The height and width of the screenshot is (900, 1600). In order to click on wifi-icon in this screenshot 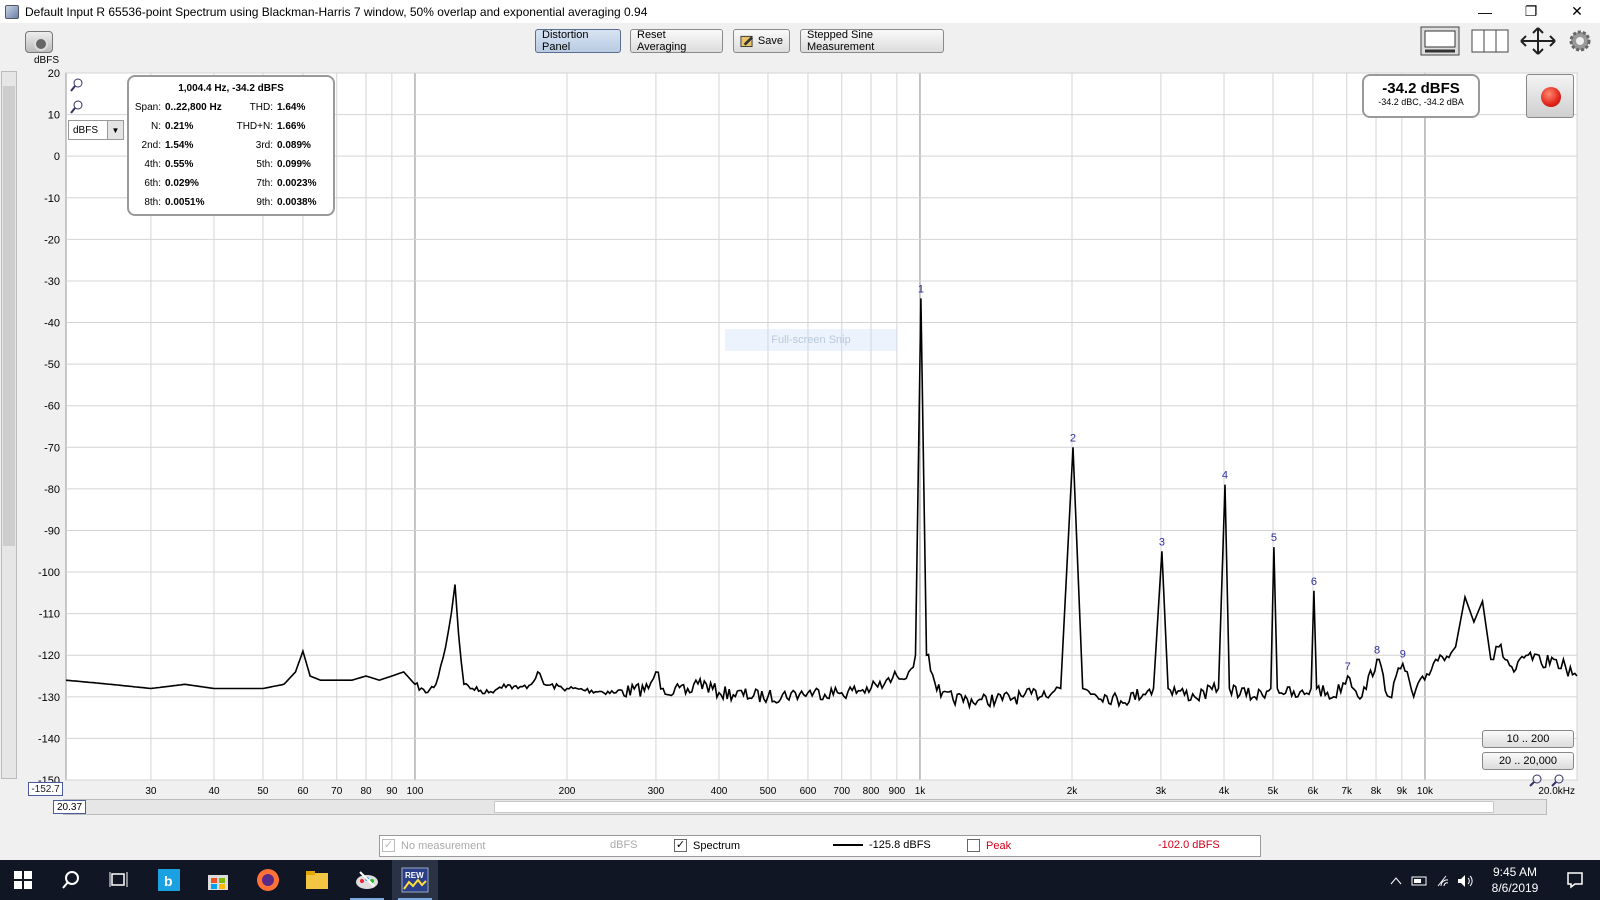, I will do `click(1443, 881)`.